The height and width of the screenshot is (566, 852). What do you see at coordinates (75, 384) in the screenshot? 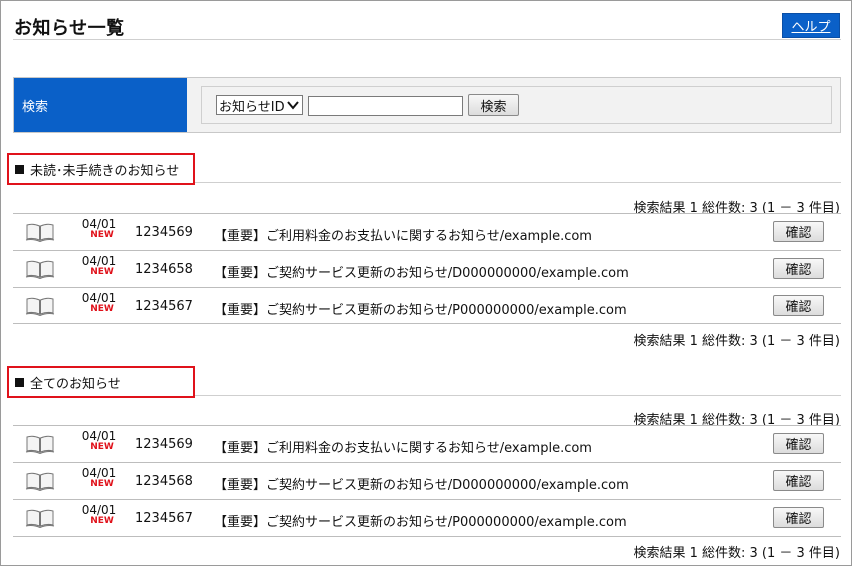
I see `section-heading-label: 全てのお知らせ` at bounding box center [75, 384].